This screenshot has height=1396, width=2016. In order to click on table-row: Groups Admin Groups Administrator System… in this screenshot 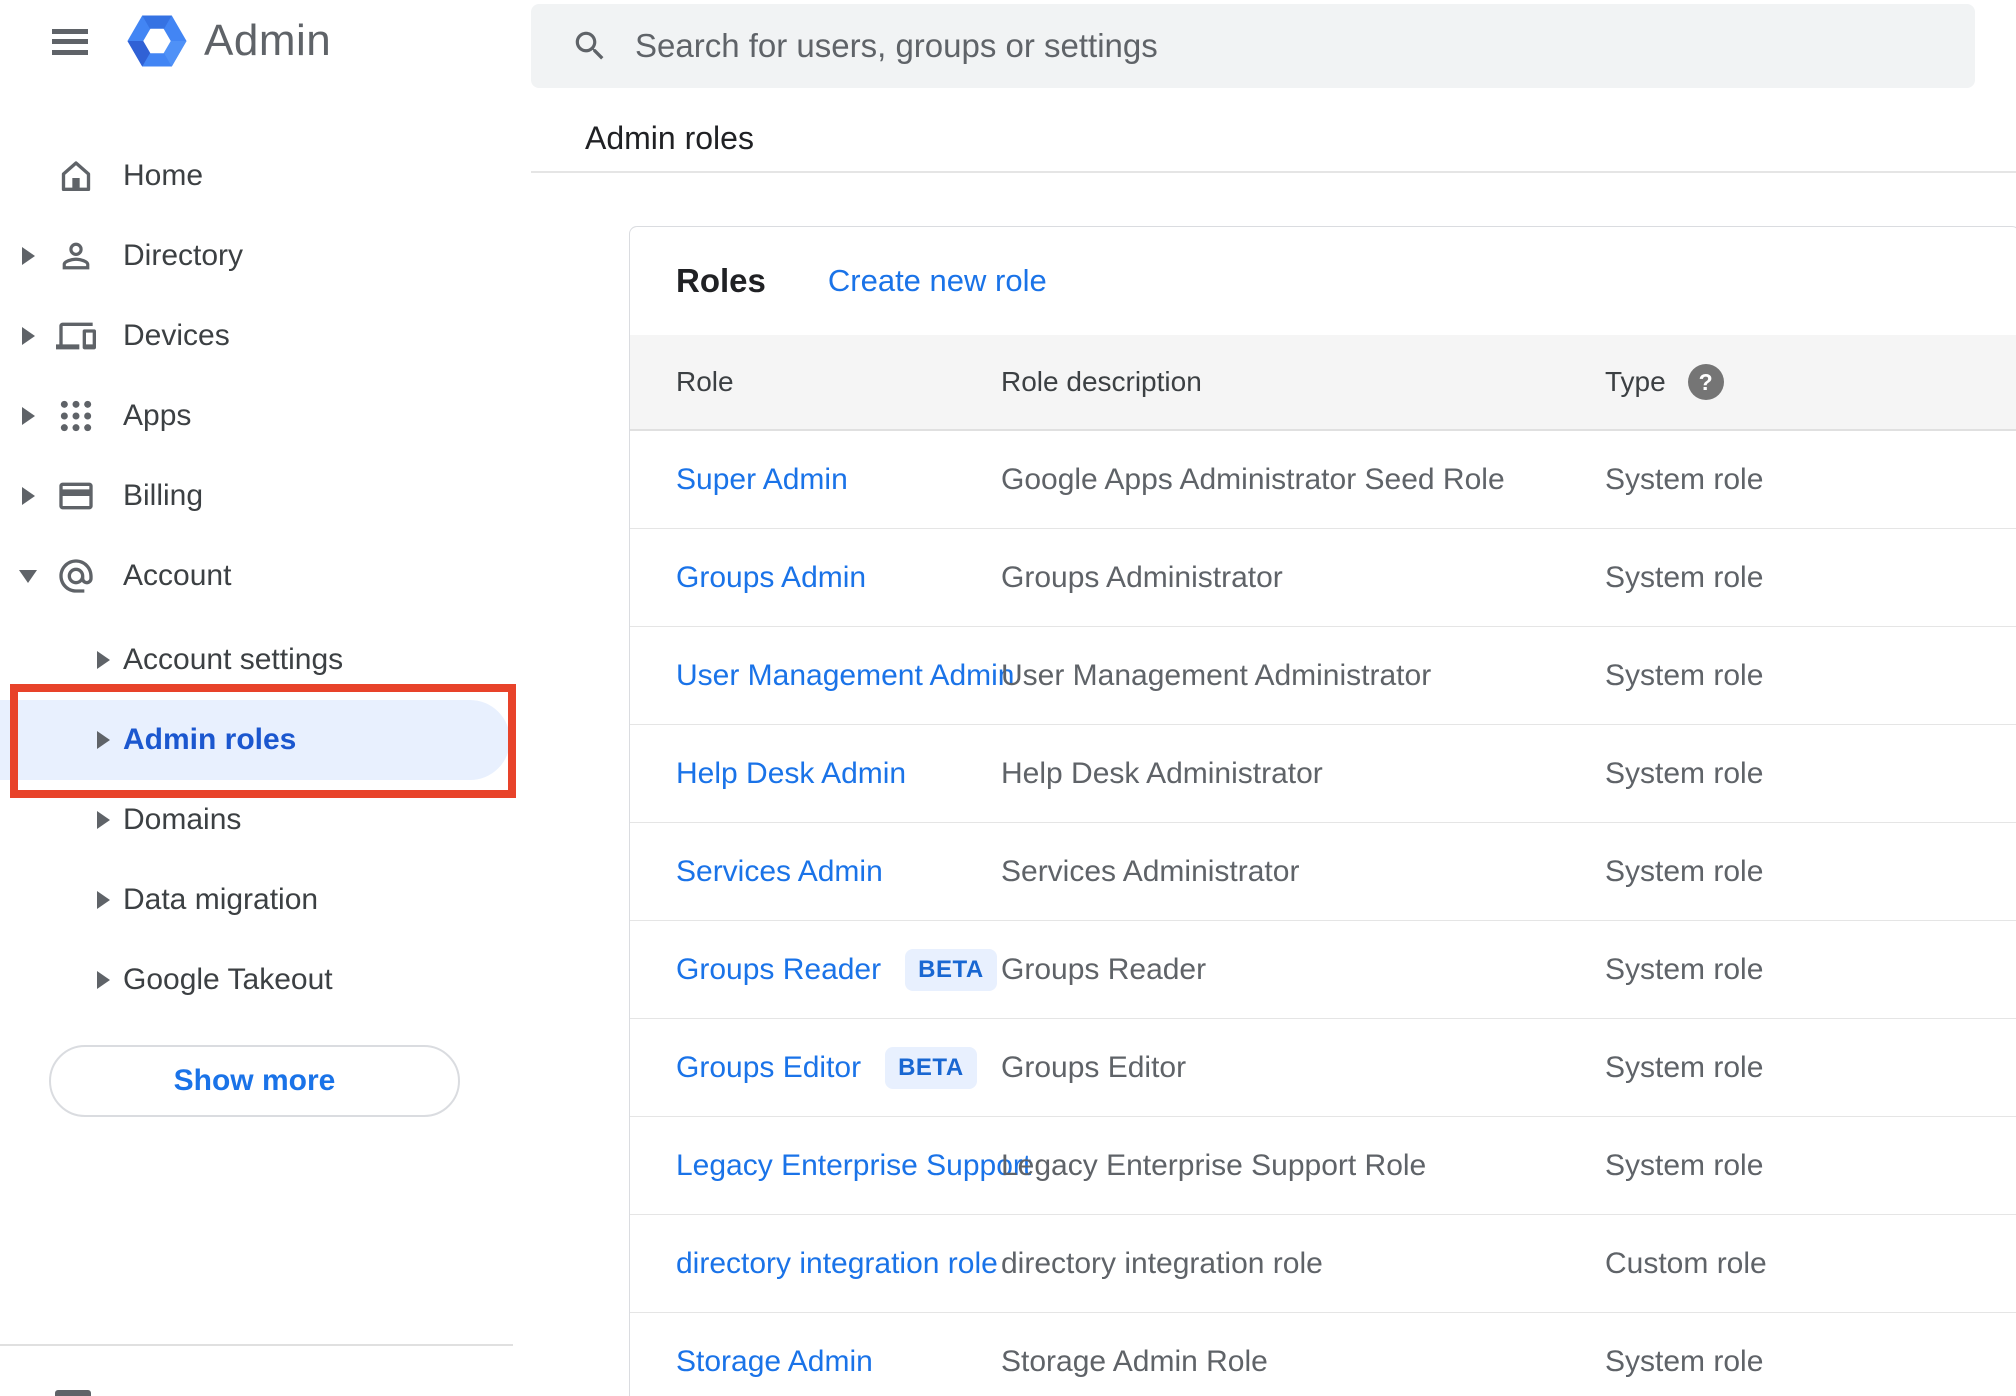, I will do `click(1323, 578)`.